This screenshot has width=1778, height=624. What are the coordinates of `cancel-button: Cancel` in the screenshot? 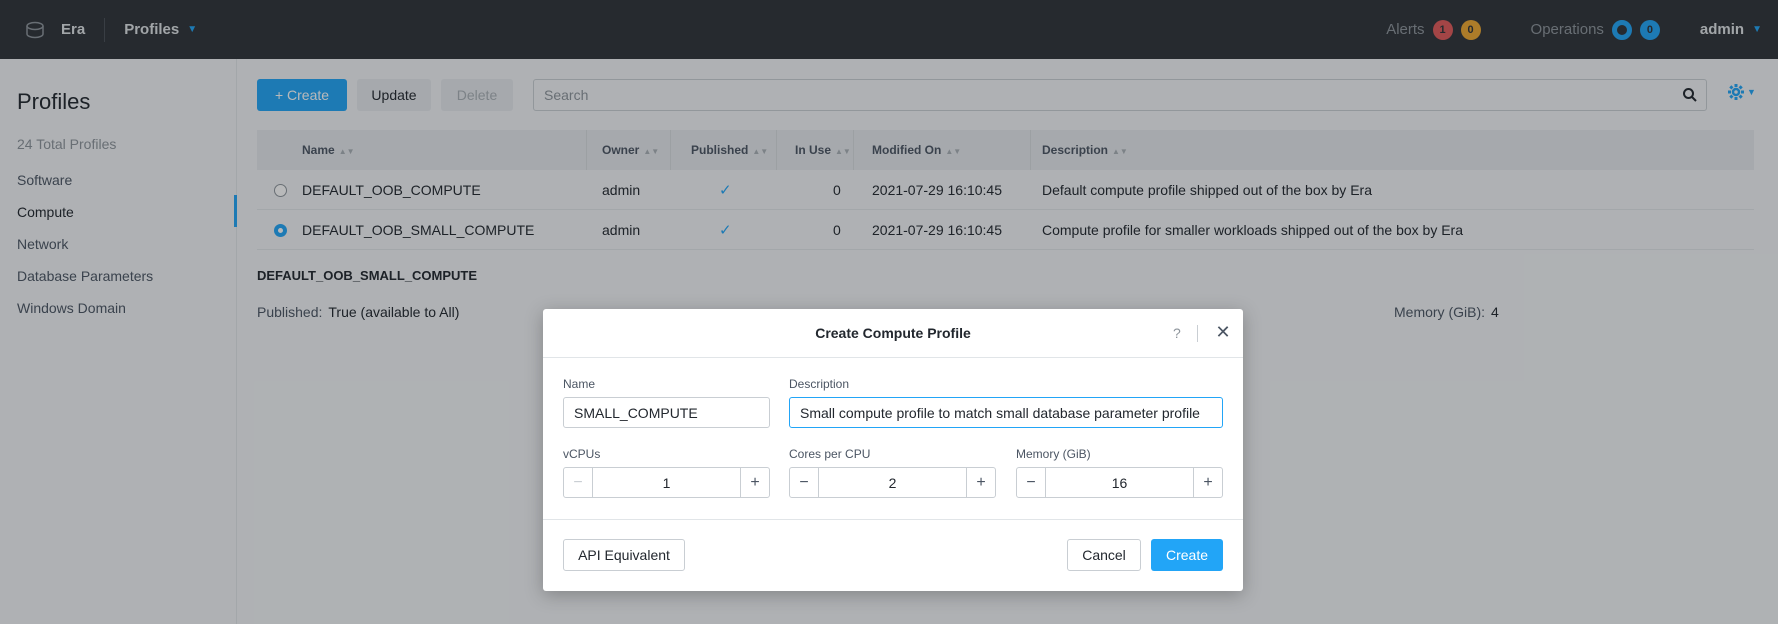 It's located at (1104, 555).